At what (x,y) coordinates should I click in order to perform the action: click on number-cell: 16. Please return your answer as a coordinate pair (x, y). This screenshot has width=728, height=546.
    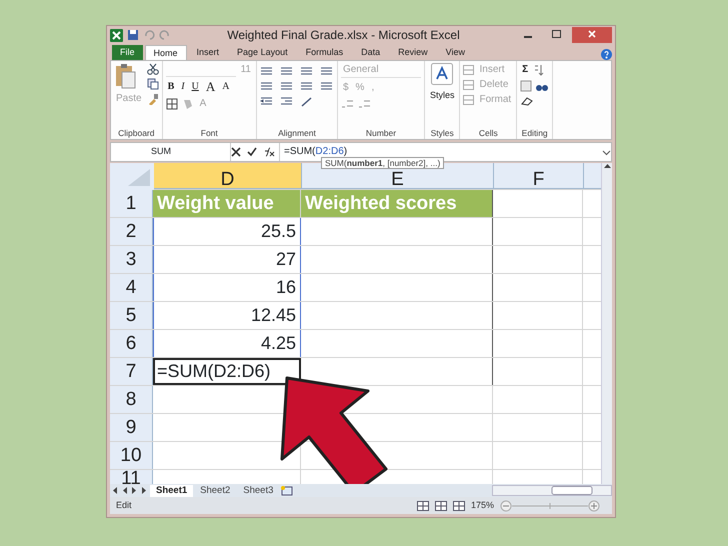
    Looking at the image, I should click on (227, 287).